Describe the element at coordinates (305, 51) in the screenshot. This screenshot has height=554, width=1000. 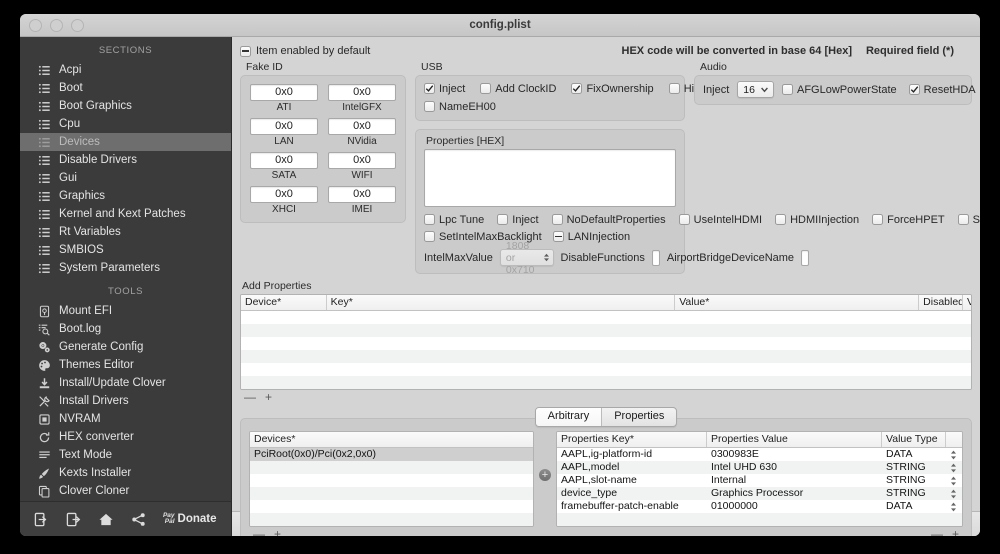
I see `item-enabled-row: Item enabled by default` at that location.